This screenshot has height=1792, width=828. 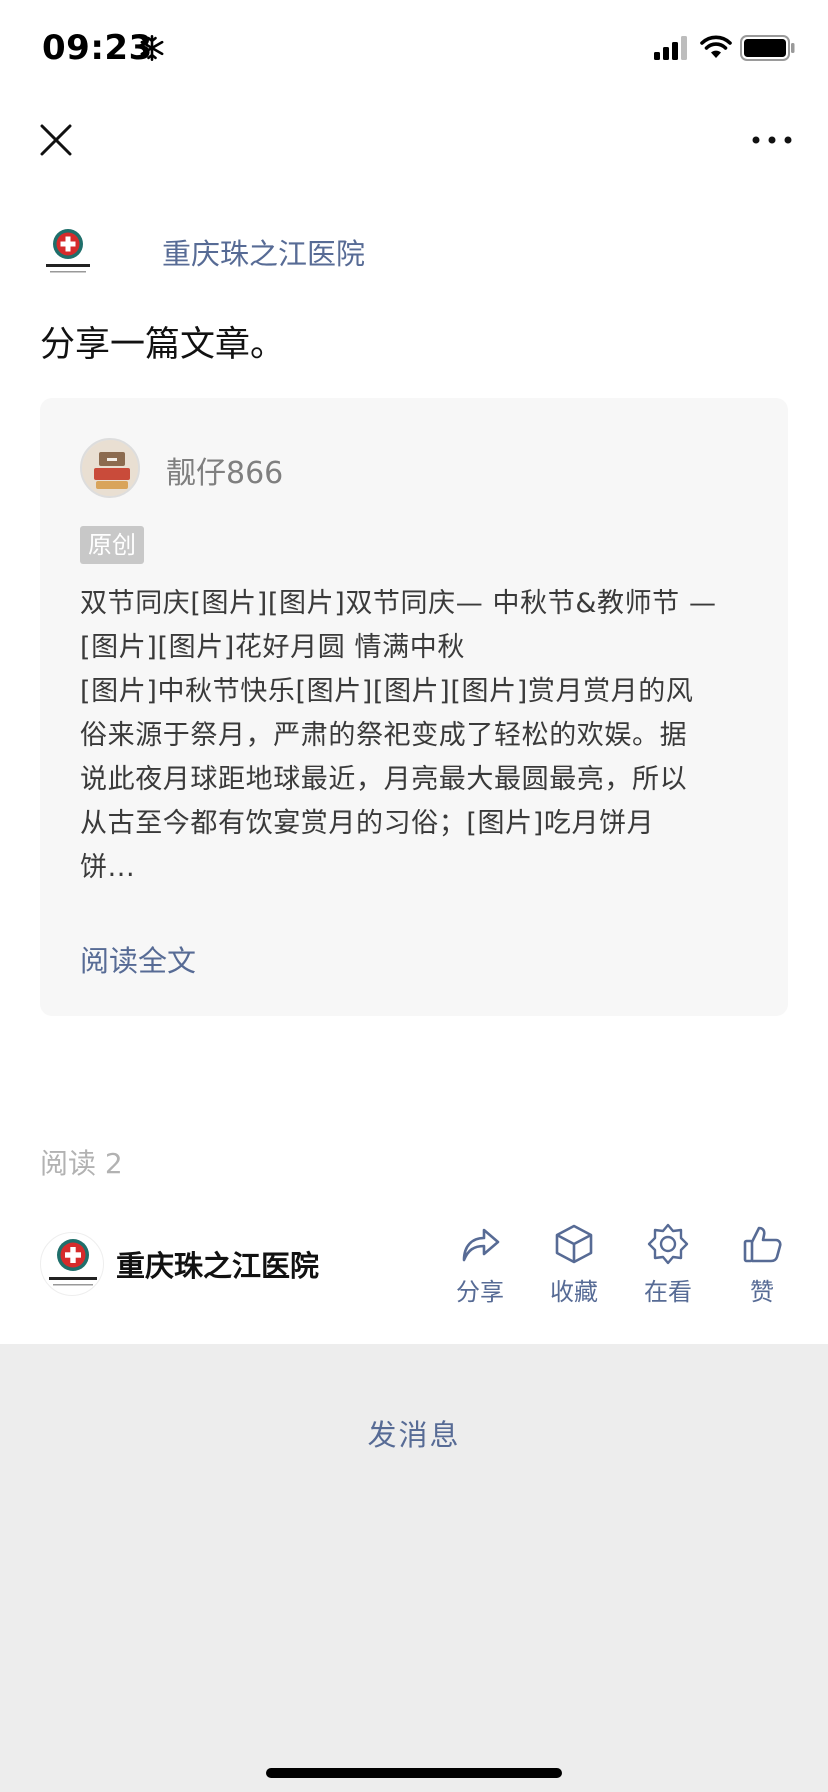 I want to click on read-full-article-link: 阅读全文, so click(x=138, y=959).